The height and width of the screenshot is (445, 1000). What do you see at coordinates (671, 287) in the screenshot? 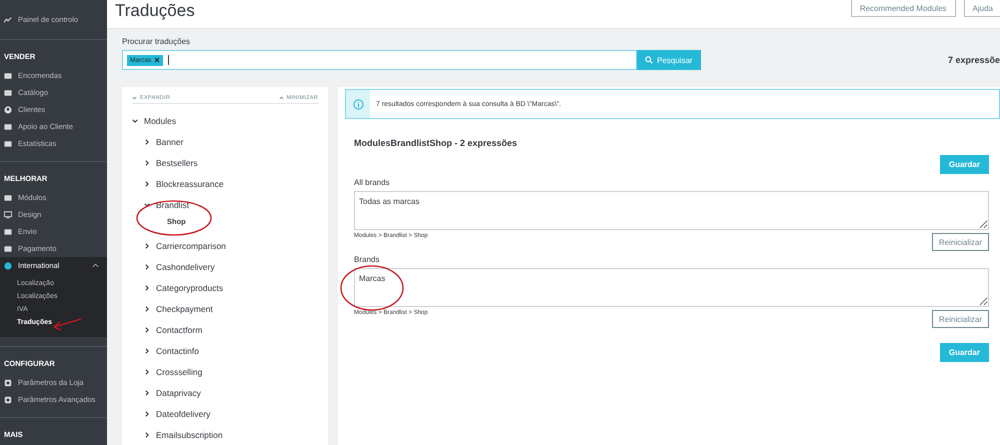
I see `translation-field: Marcas` at bounding box center [671, 287].